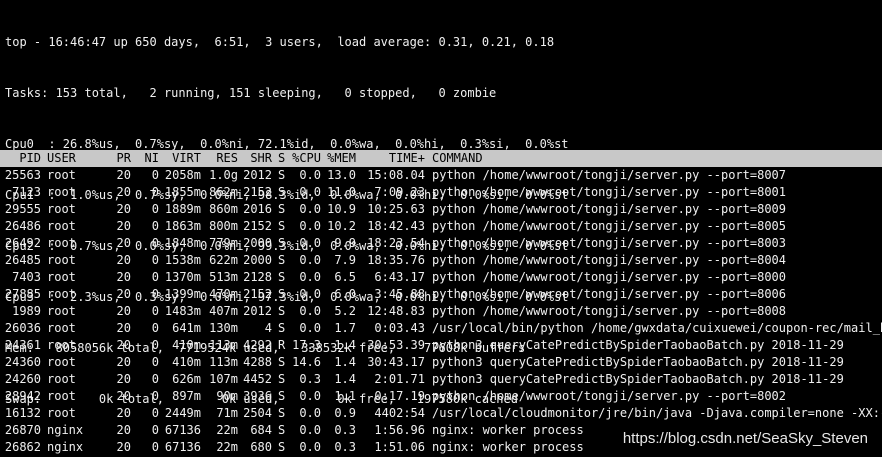  What do you see at coordinates (223, 192) in the screenshot?
I see `res-cell: 862m` at bounding box center [223, 192].